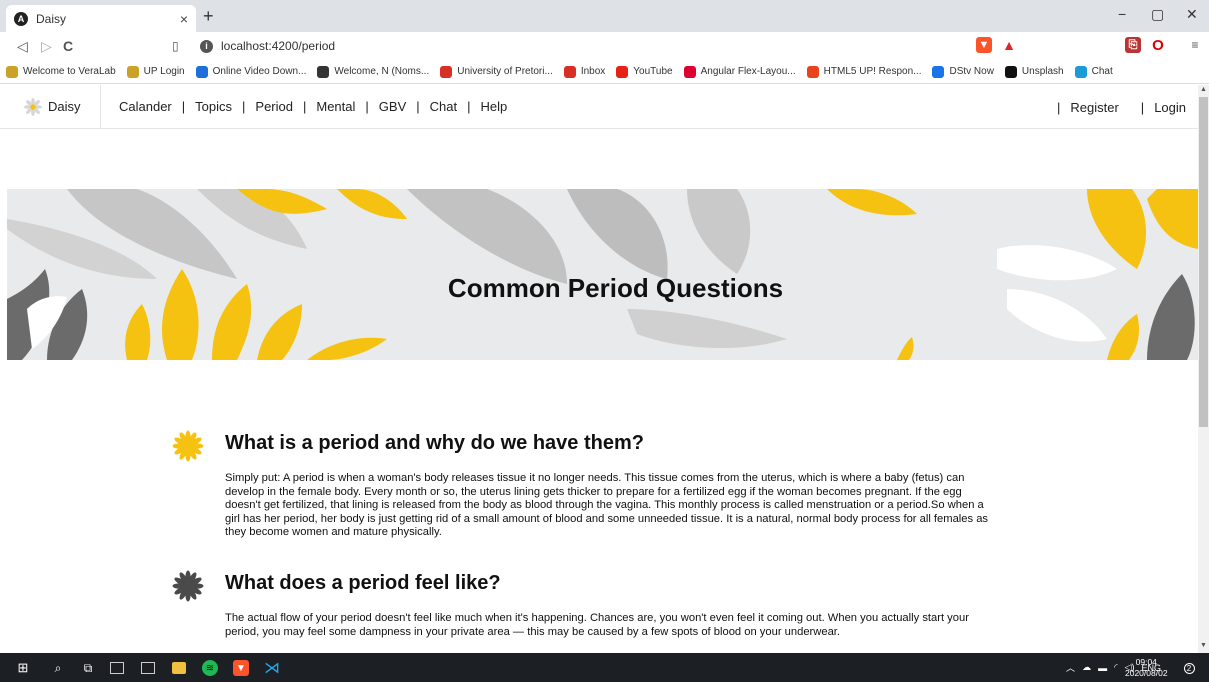 The height and width of the screenshot is (682, 1209). What do you see at coordinates (46, 46) in the screenshot?
I see `forward-button: ▷` at bounding box center [46, 46].